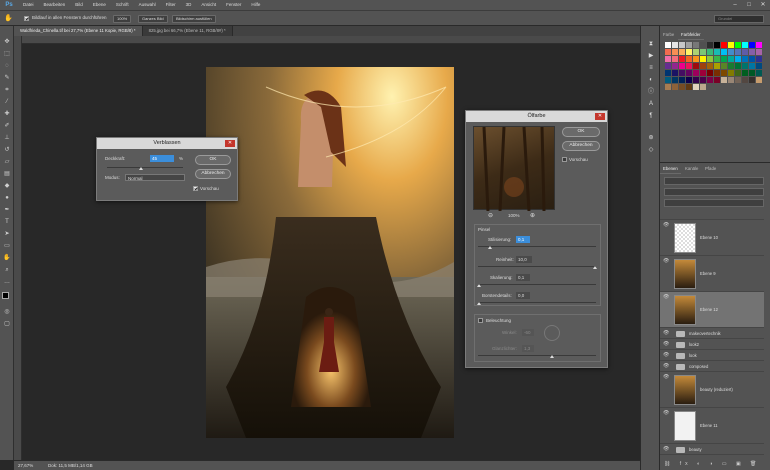 The image size is (770, 470). Describe the element at coordinates (712, 449) in the screenshot. I see `layer-row: 👁 beauty` at that location.